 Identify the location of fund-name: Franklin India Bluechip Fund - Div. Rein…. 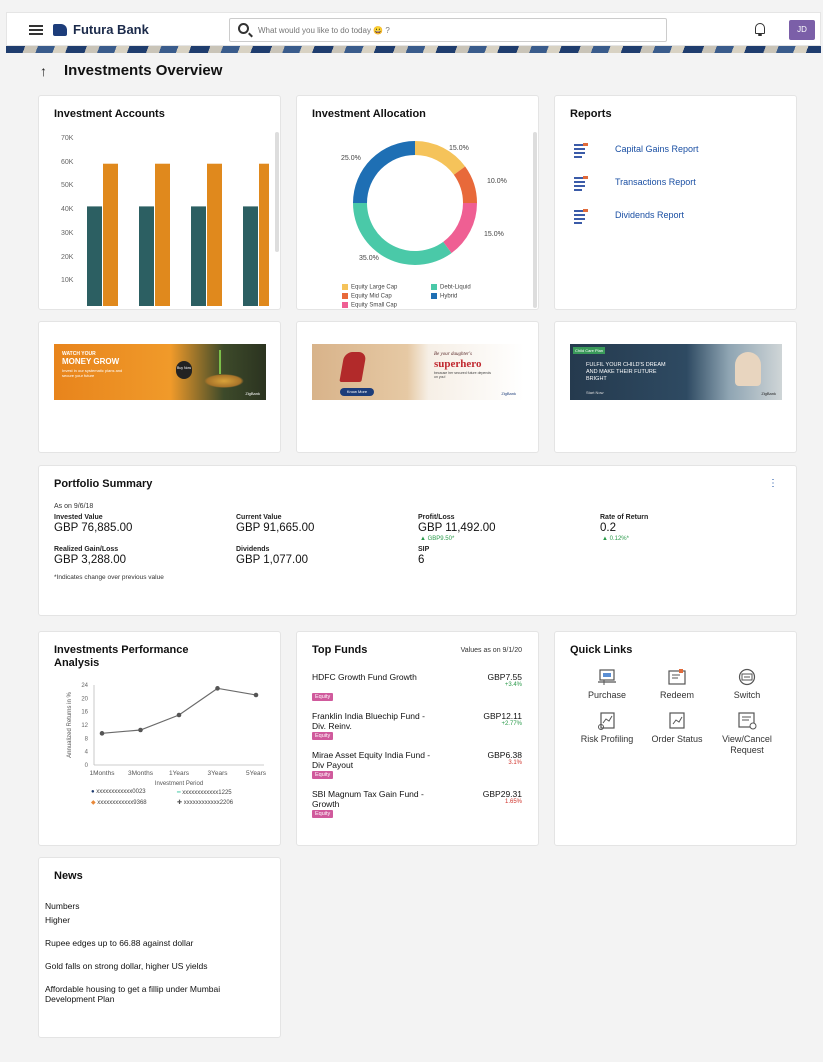
(372, 721).